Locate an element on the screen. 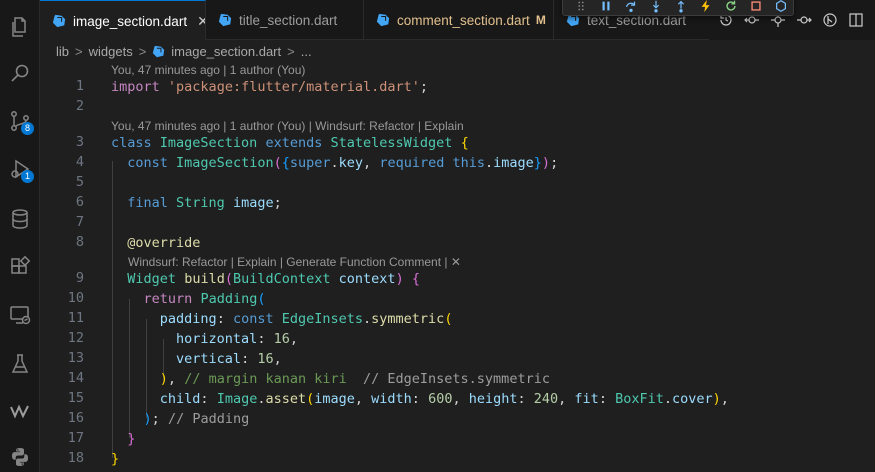 This screenshot has width=875, height=472. windsurf-icon is located at coordinates (20, 411).